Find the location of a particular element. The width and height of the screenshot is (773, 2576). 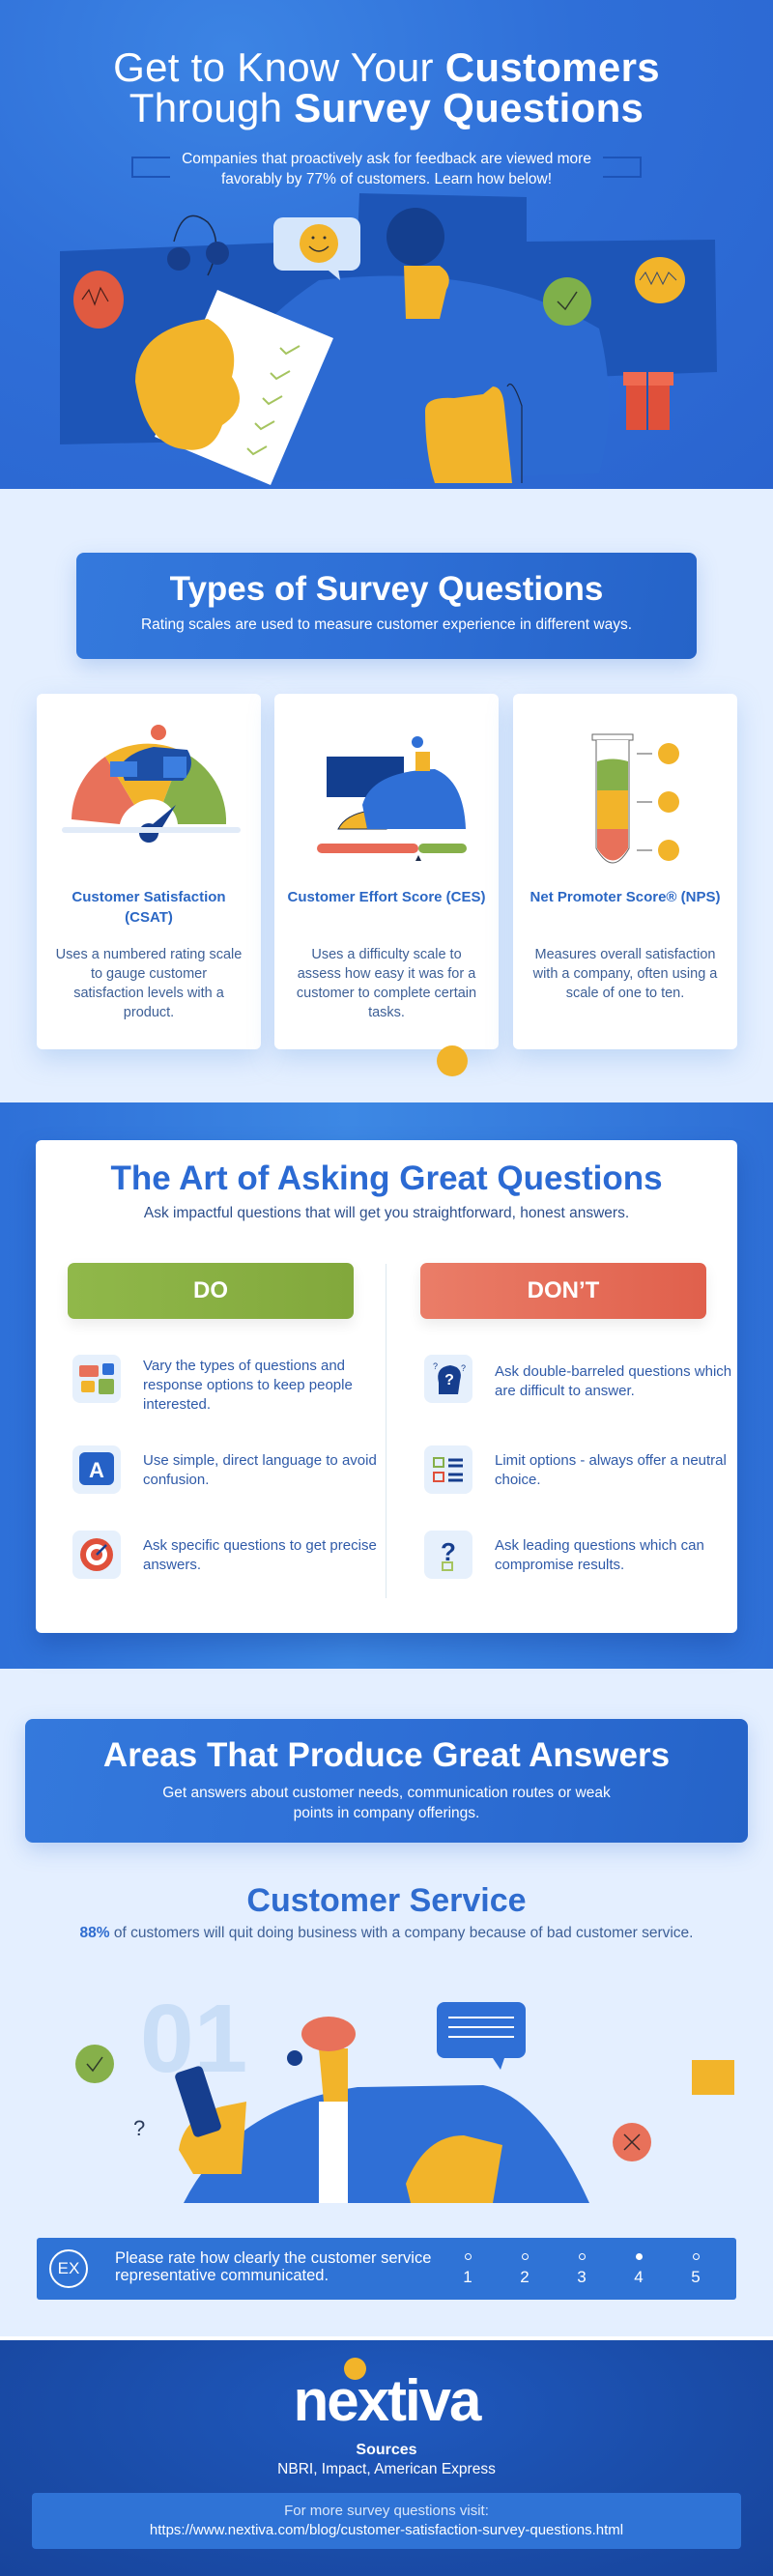

svg-text: A is located at coordinates (97, 1470).